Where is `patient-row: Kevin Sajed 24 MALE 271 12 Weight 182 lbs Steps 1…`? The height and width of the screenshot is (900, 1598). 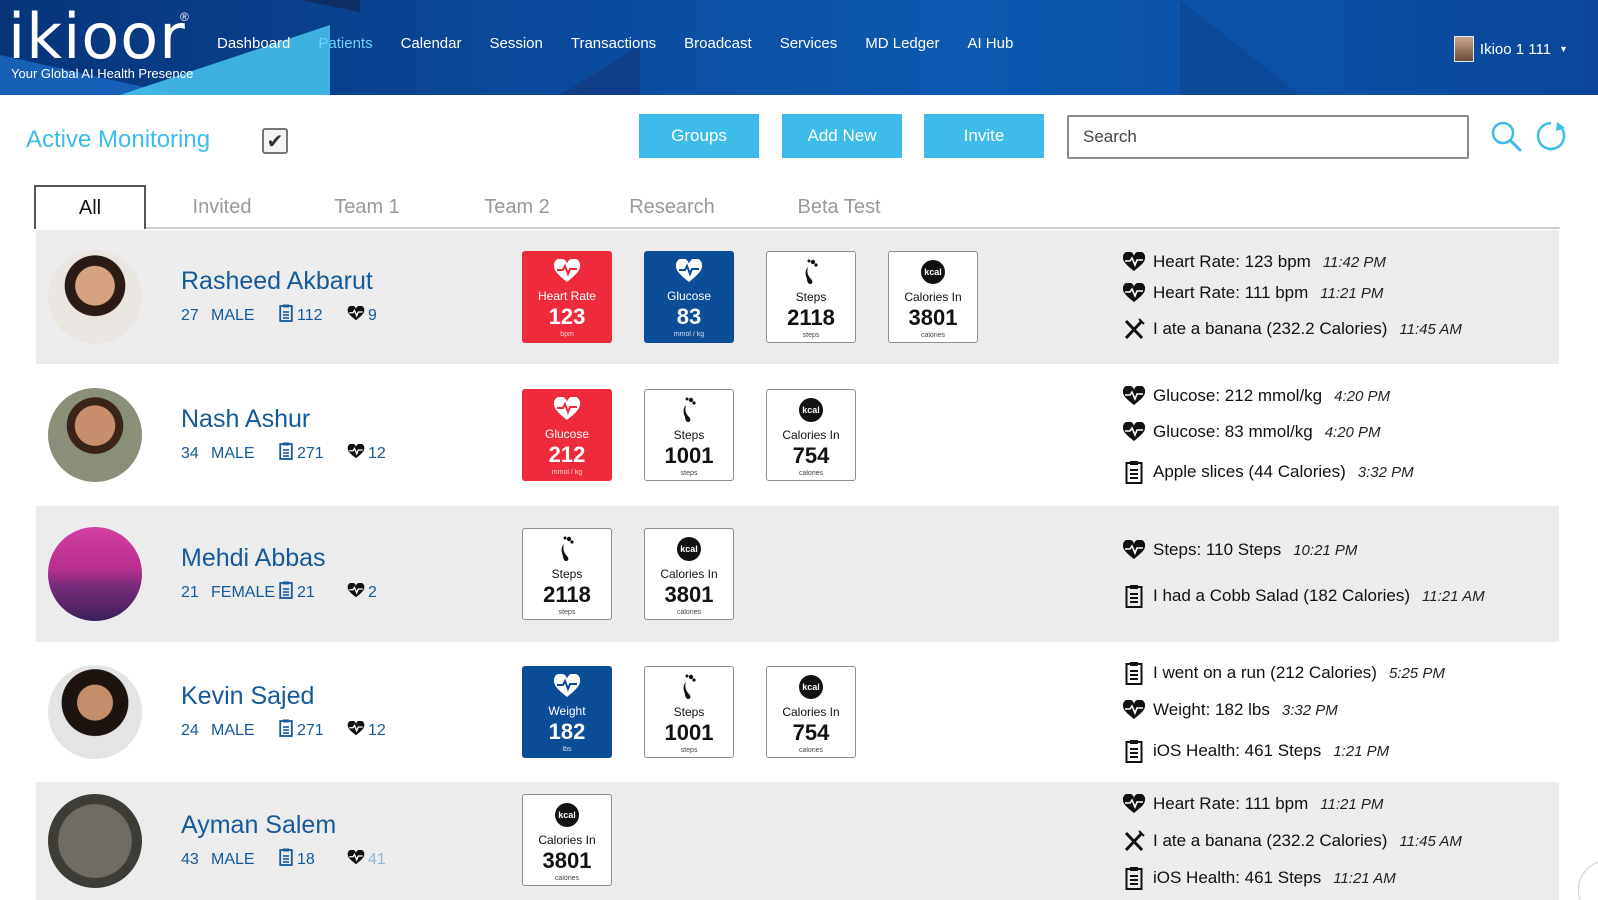 patient-row: Kevin Sajed 24 MALE 271 12 Weight 182 lbs Steps 1… is located at coordinates (797, 712).